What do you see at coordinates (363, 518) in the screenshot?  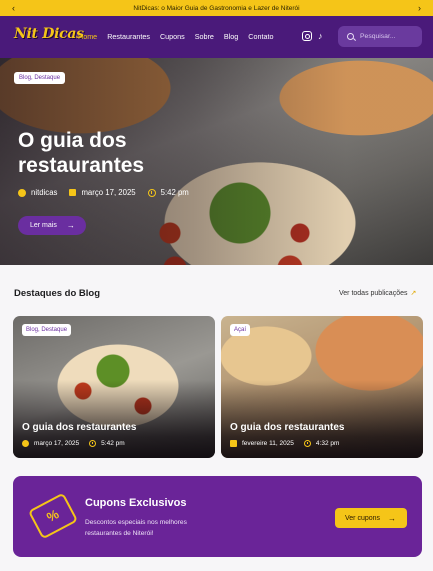 I see `see-coupons-label: Ver cupons` at bounding box center [363, 518].